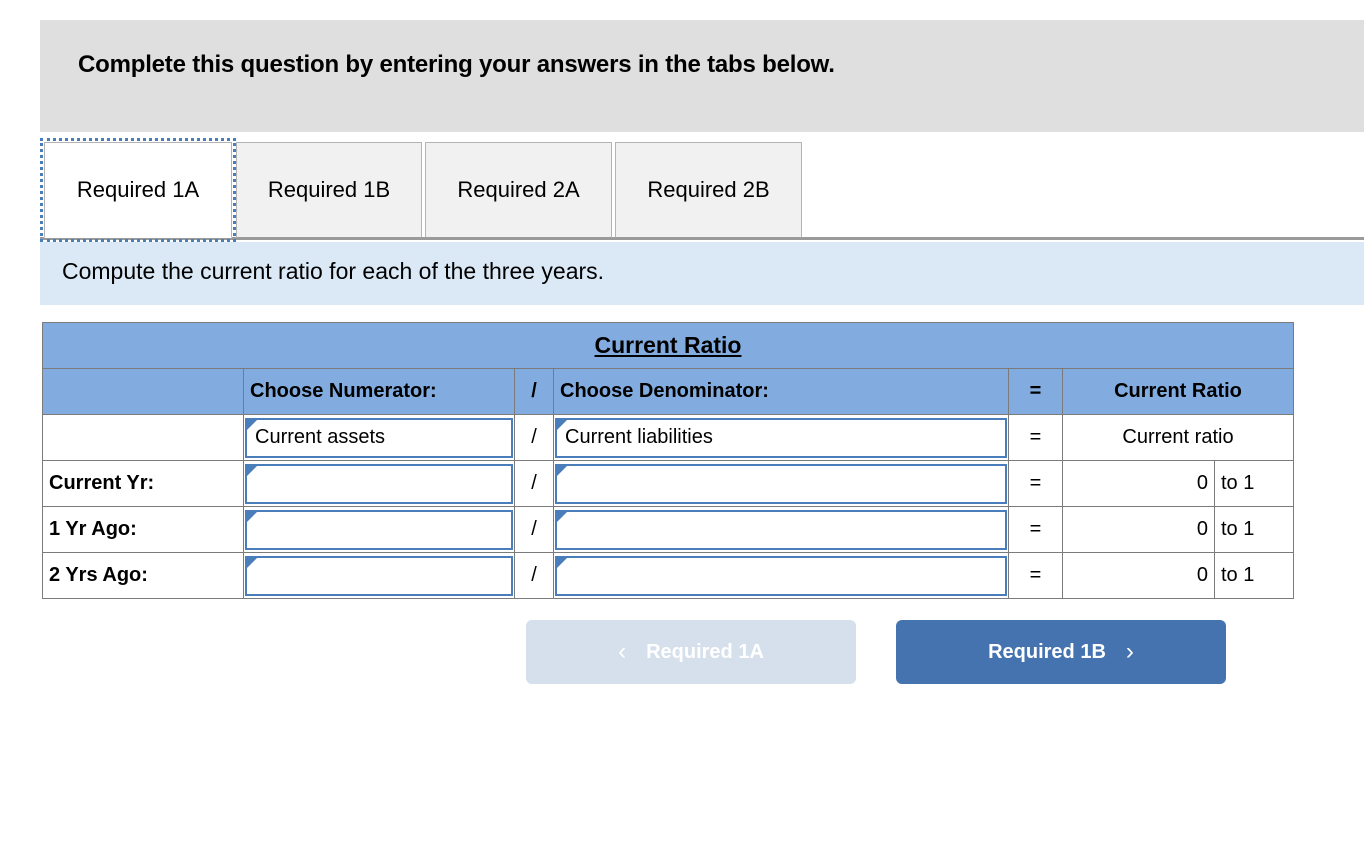 The image size is (1364, 862). I want to click on previous-button-label: Required 1A, so click(705, 651).